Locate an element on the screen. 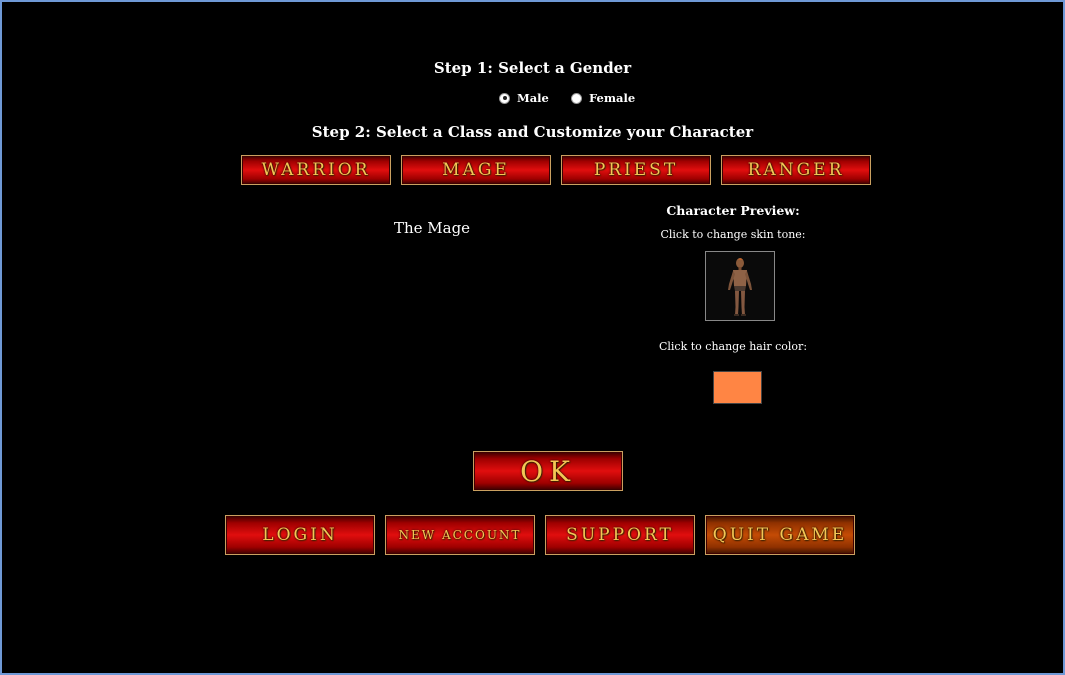  hair-color-swatch is located at coordinates (737, 387).